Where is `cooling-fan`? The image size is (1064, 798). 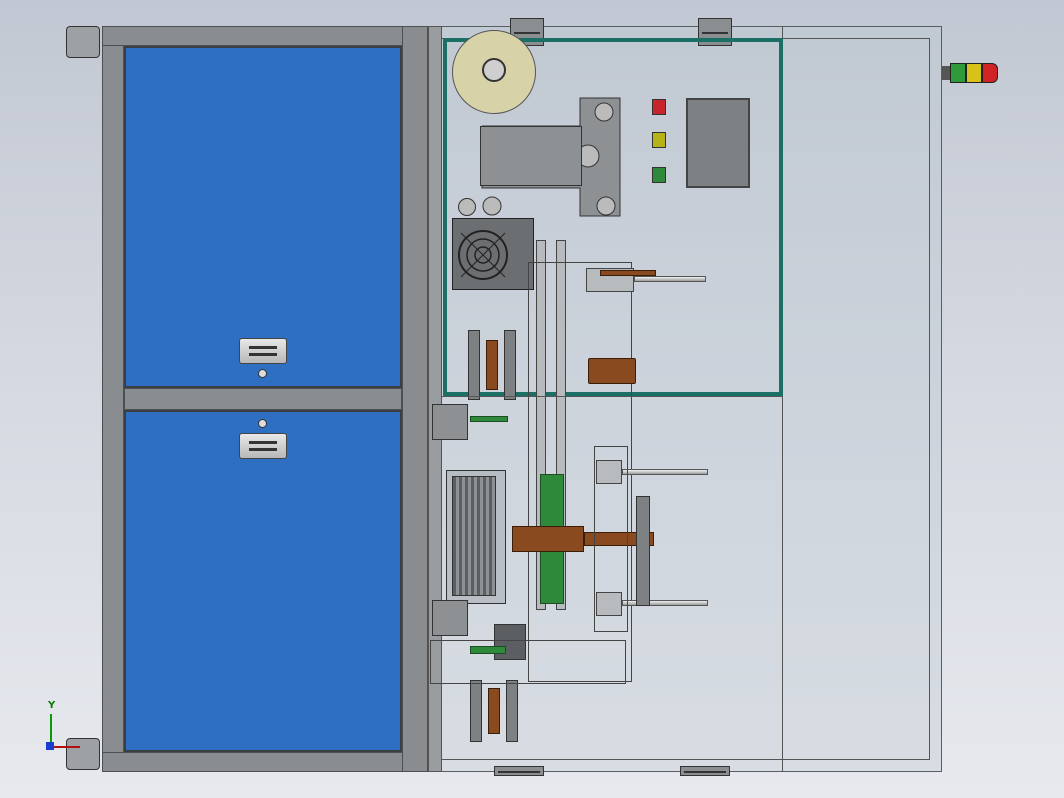
cooling-fan is located at coordinates (493, 254).